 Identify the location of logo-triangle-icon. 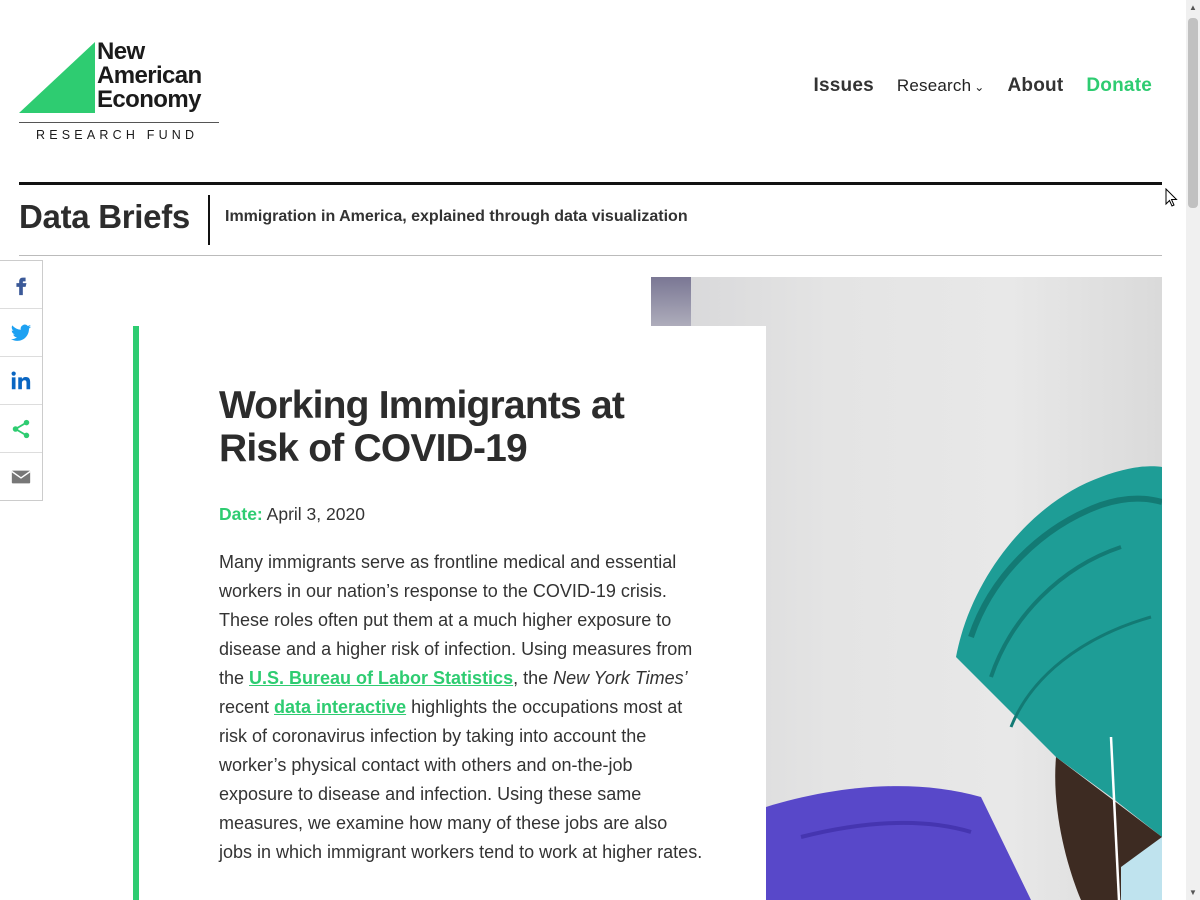
(57, 77).